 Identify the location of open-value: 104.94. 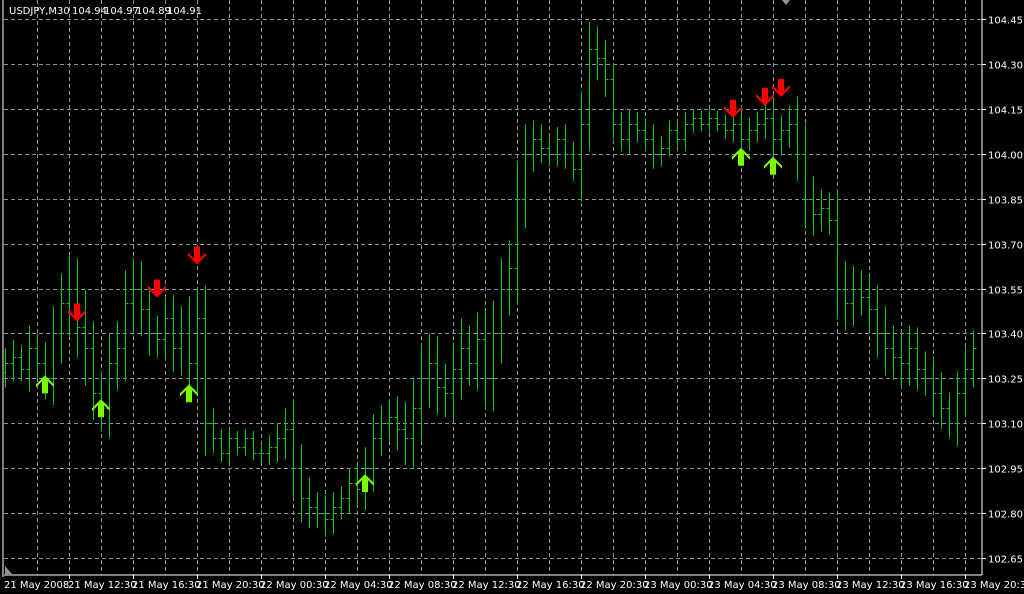
(89, 11).